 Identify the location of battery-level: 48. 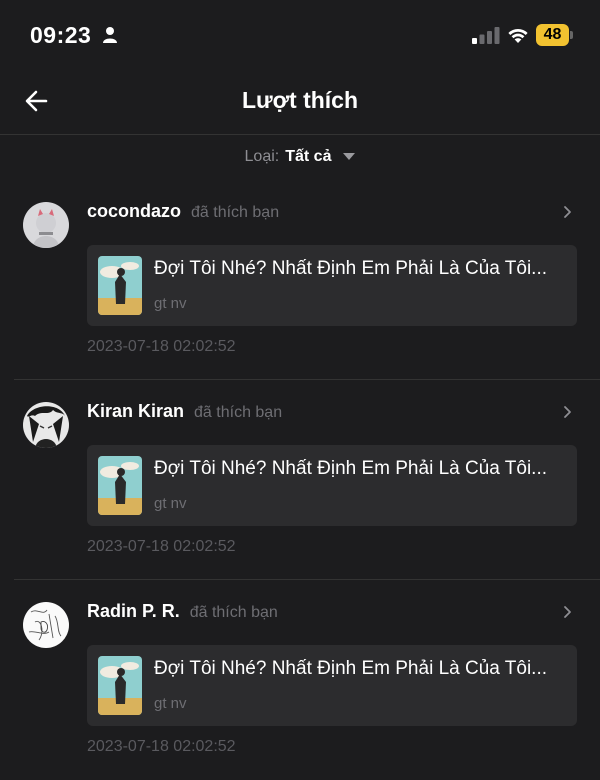
(552, 35).